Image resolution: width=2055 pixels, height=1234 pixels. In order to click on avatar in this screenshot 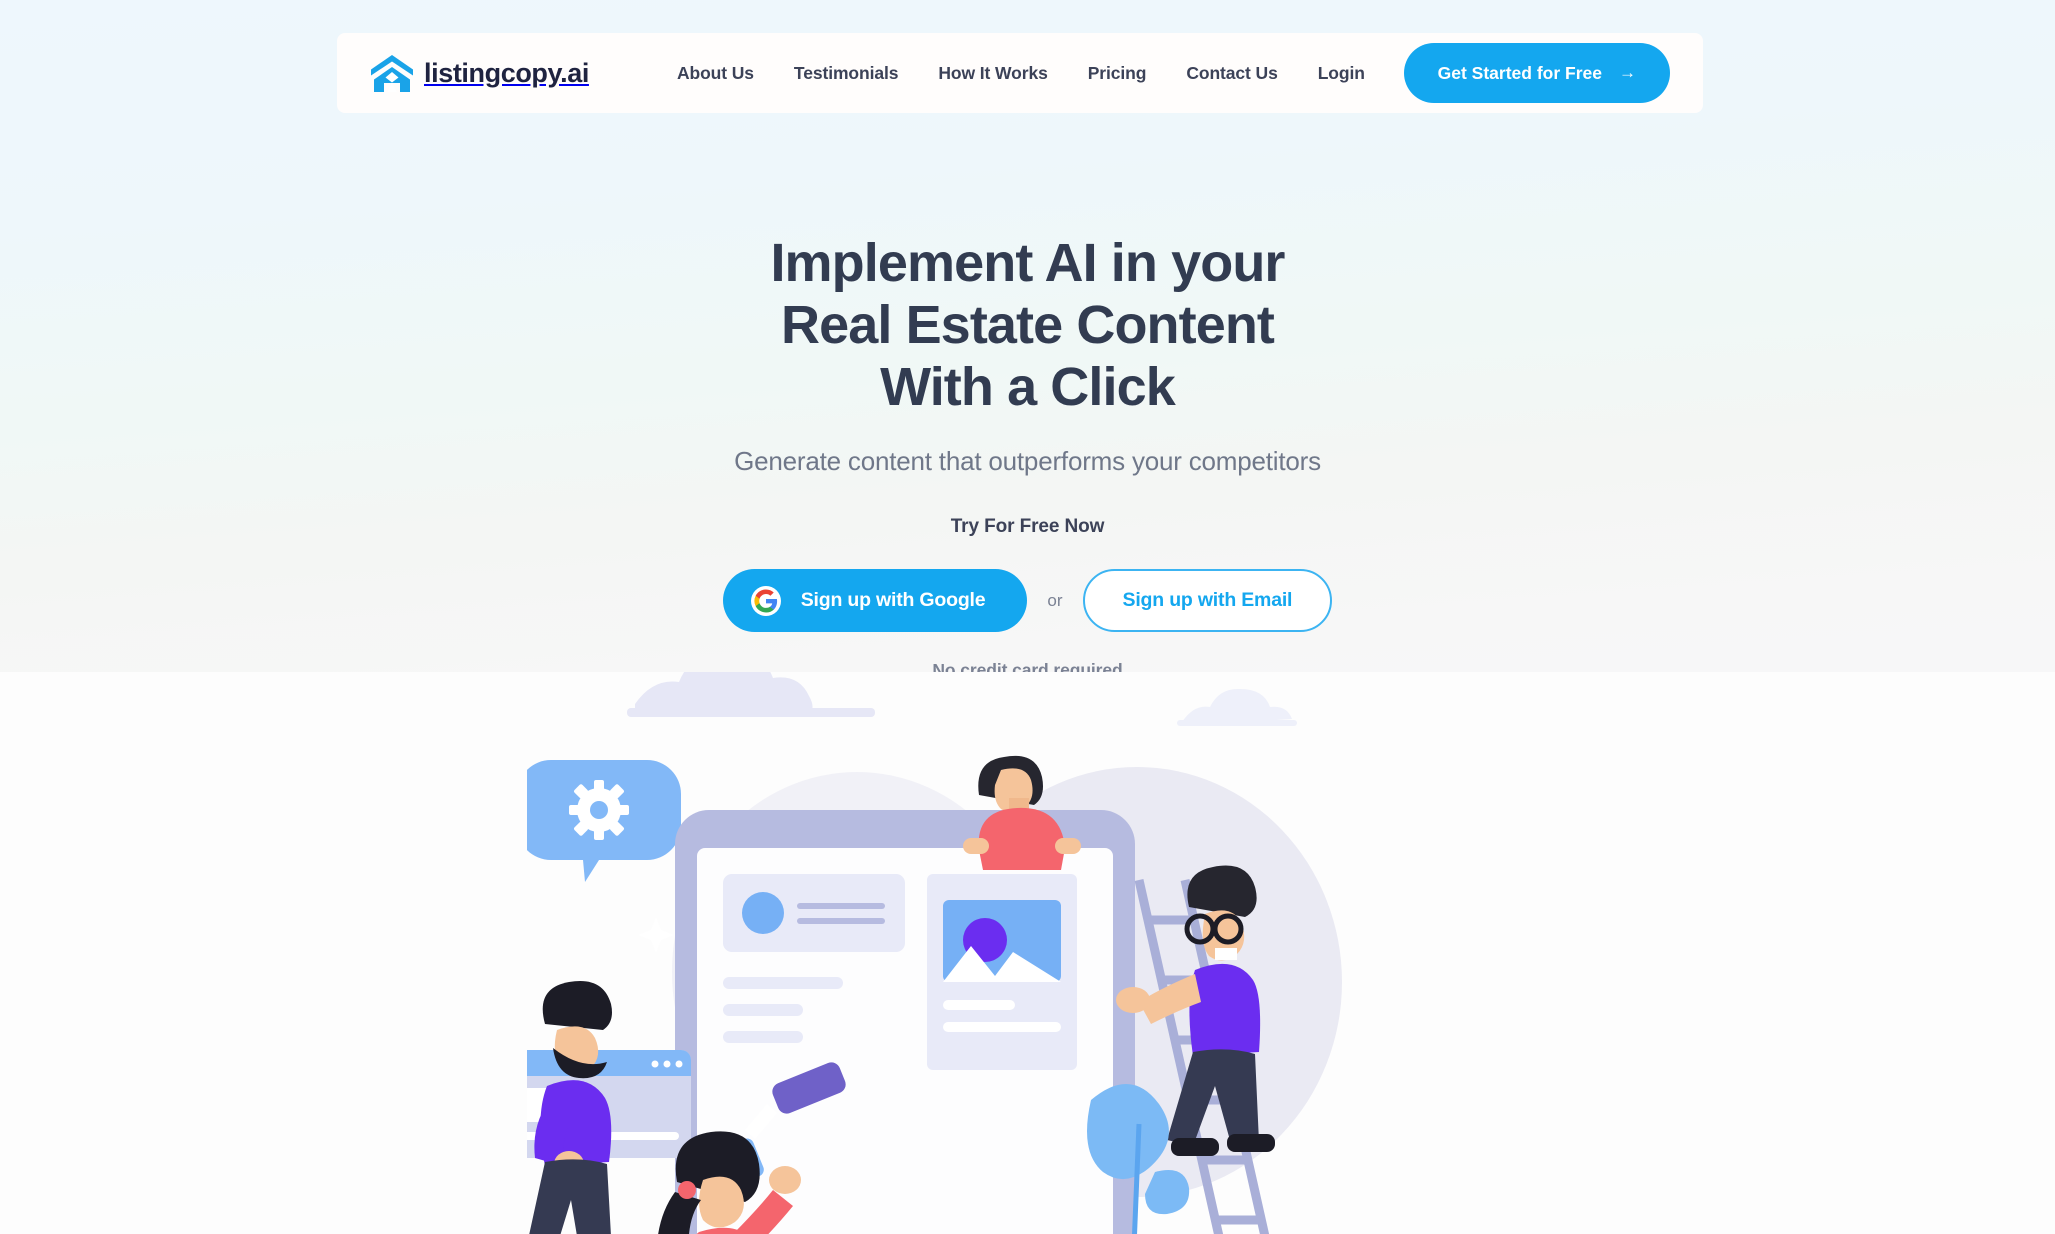, I will do `click(763, 913)`.